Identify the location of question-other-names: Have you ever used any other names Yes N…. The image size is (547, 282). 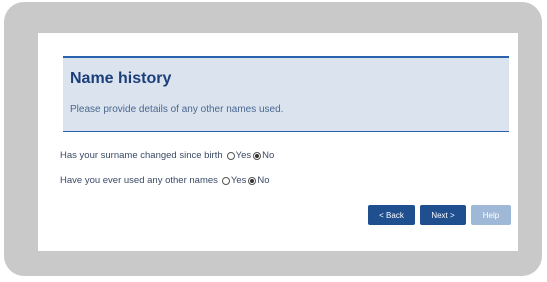
(166, 180).